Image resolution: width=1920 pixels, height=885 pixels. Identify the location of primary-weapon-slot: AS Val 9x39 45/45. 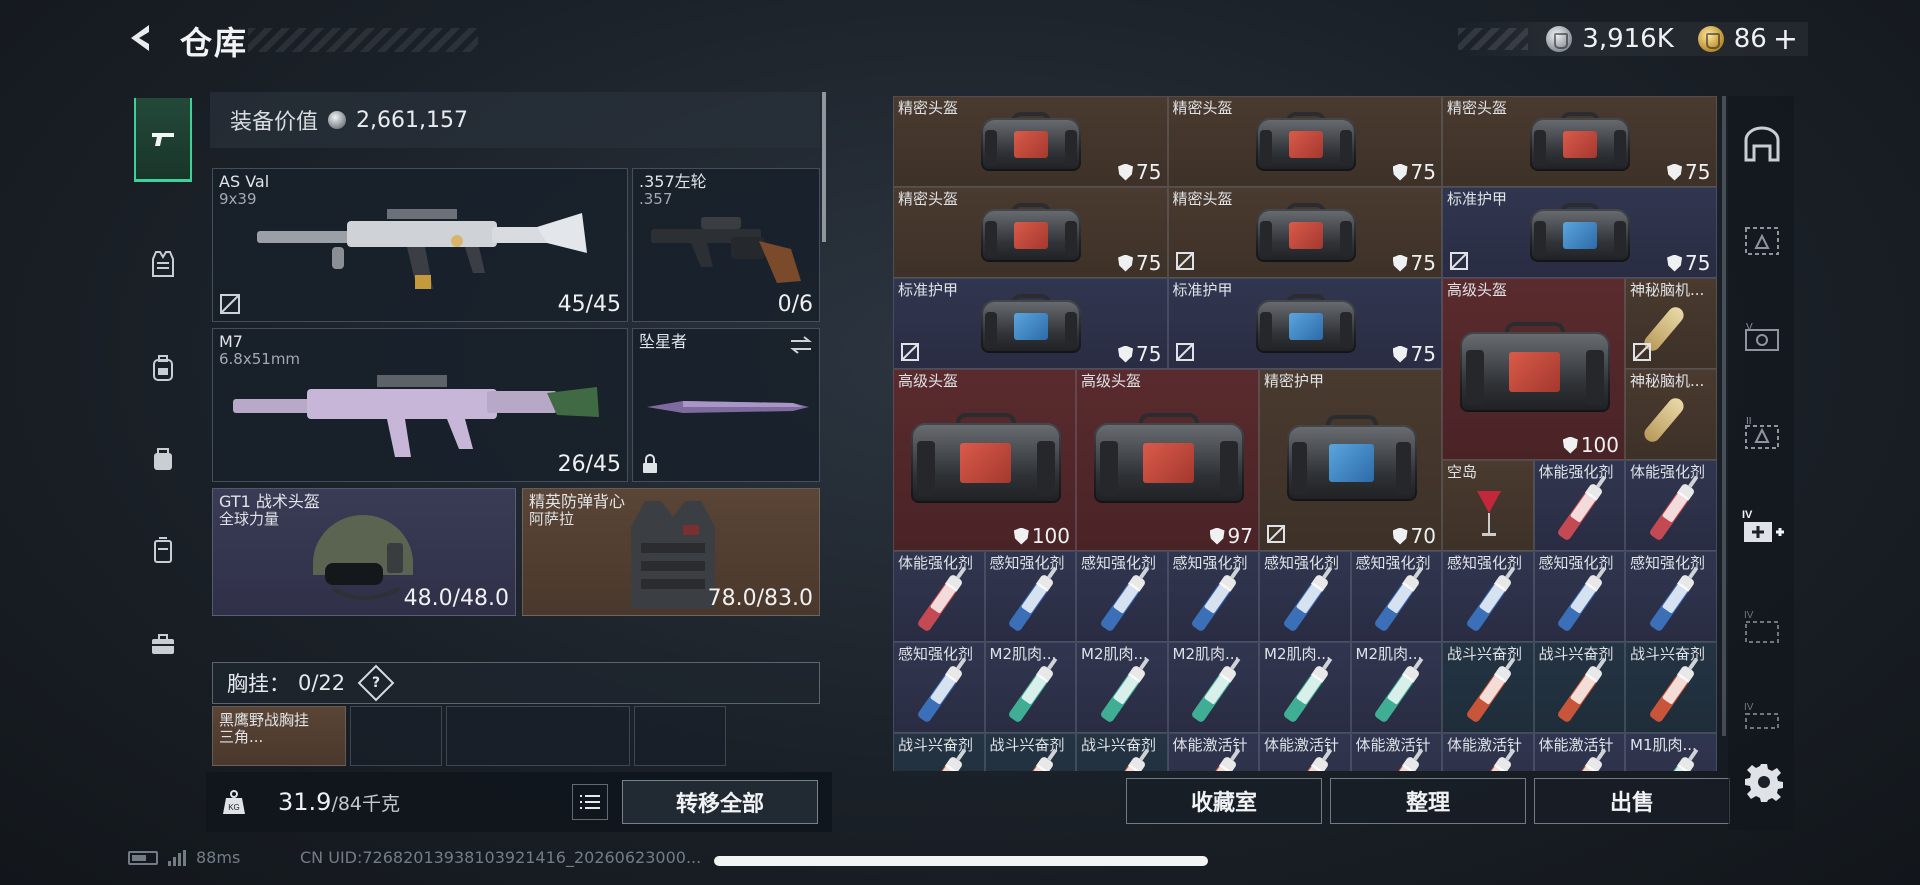
(420, 245).